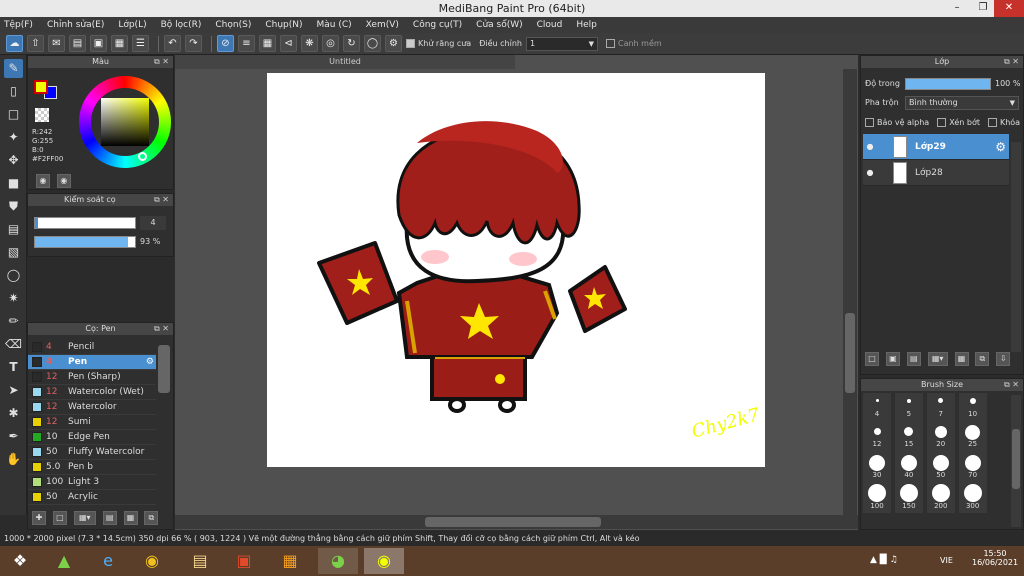  I want to click on copy-brush-icon: ⧉, so click(151, 518).